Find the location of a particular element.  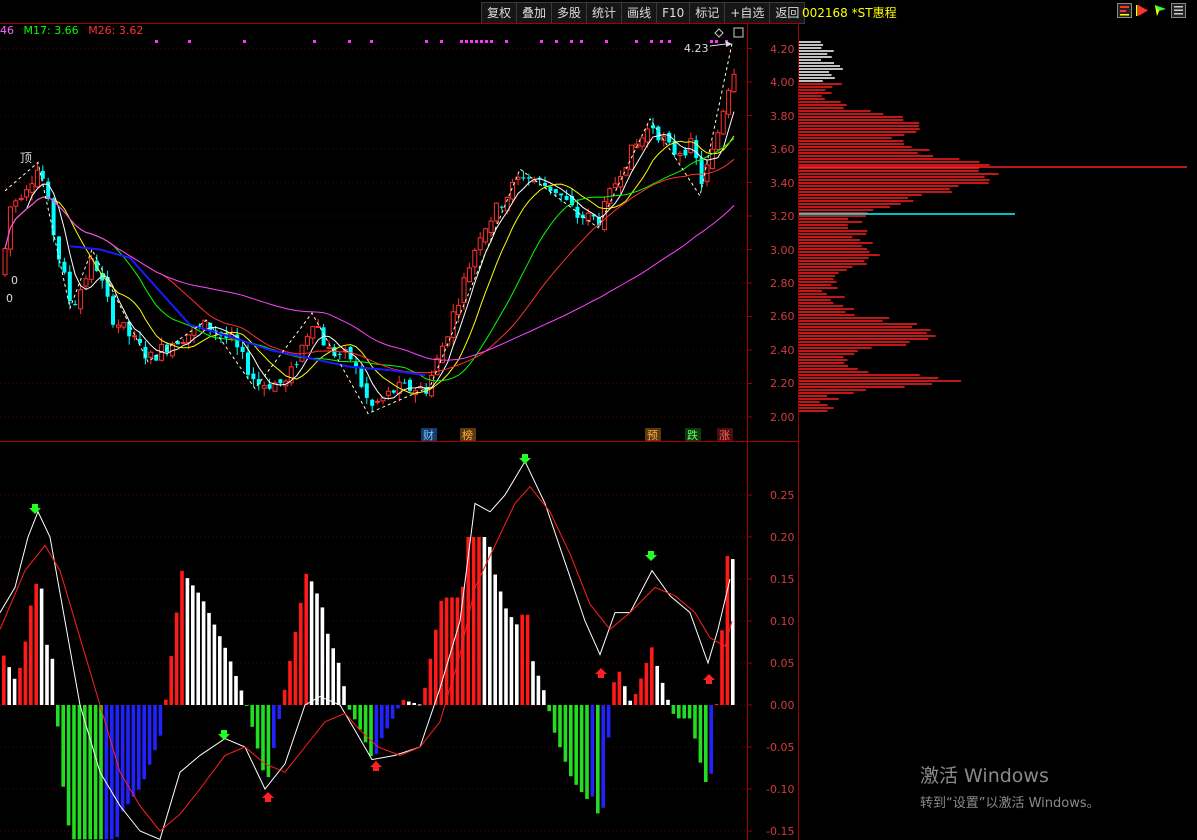

watermark-line-2: 转到“设置”以激活 Windows。 is located at coordinates (1010, 803).